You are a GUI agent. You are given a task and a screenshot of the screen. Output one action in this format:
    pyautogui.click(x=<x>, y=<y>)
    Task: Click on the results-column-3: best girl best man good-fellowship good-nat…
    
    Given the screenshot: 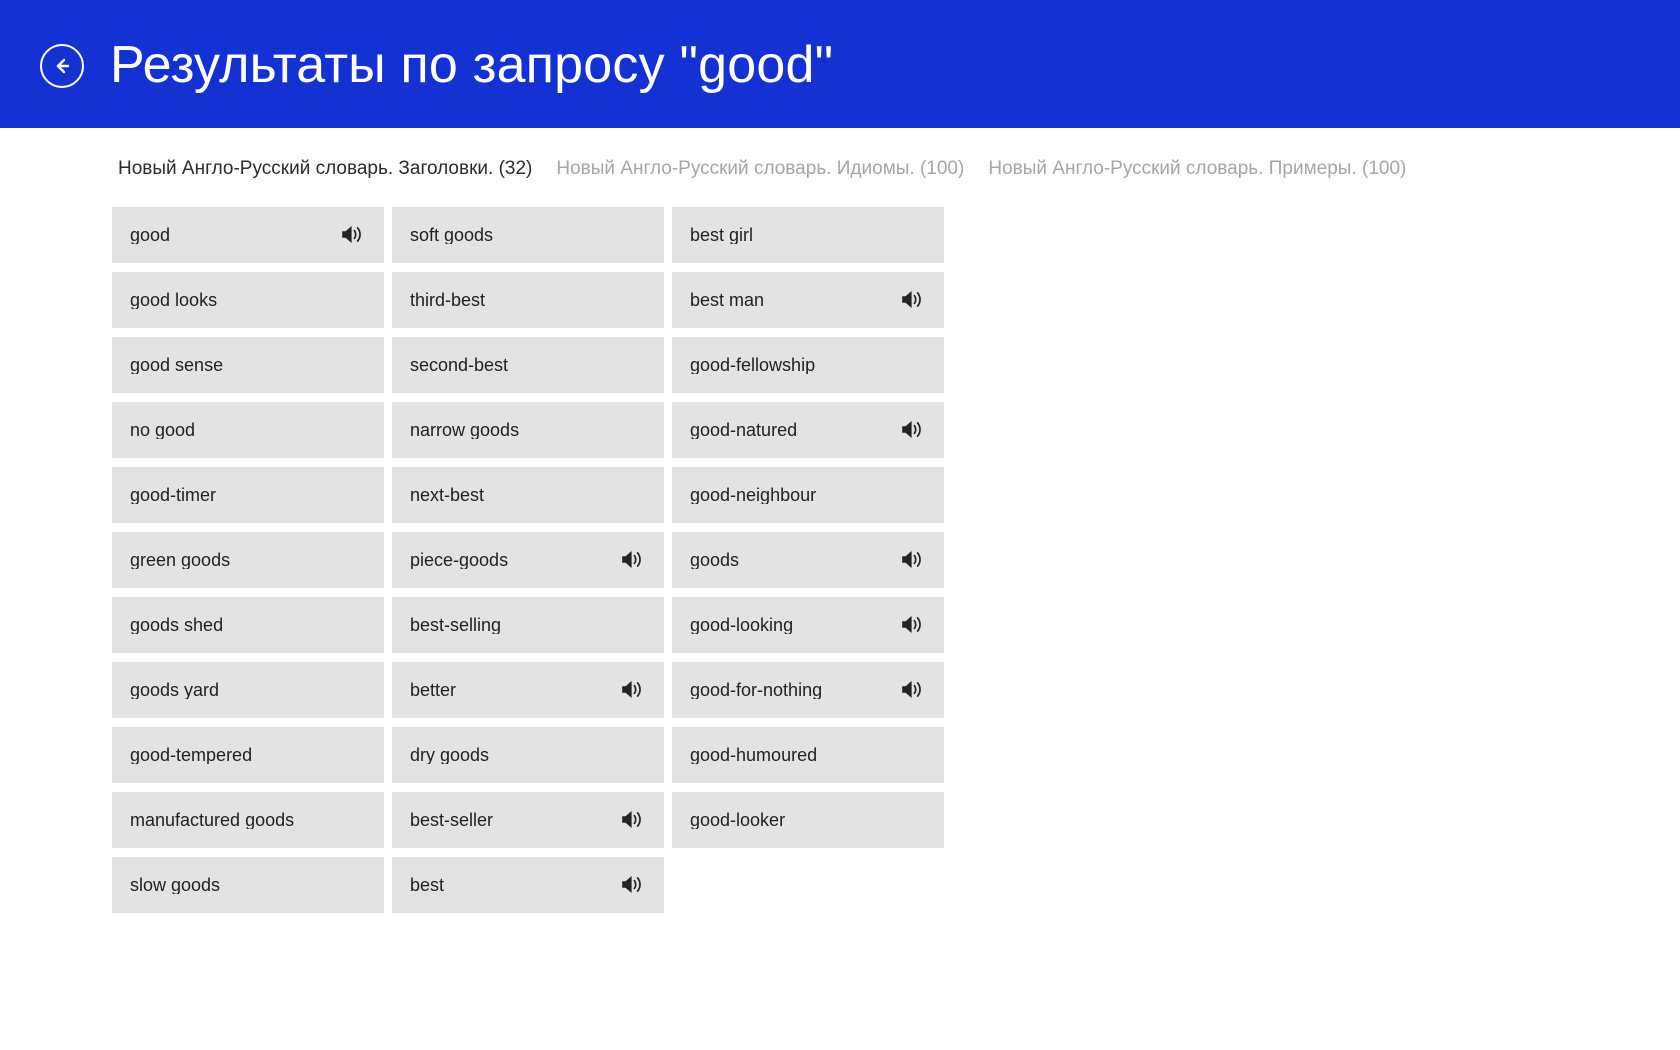 What is the action you would take?
    pyautogui.click(x=808, y=527)
    